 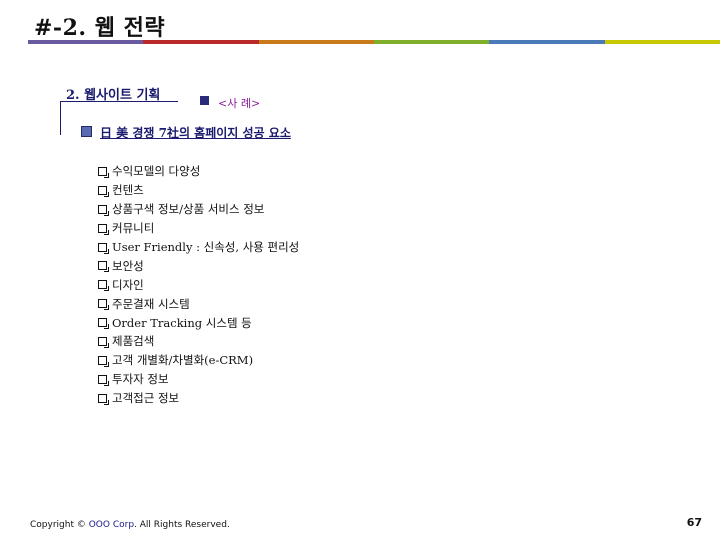 I want to click on list-item: 투자자 정보, so click(x=198, y=379).